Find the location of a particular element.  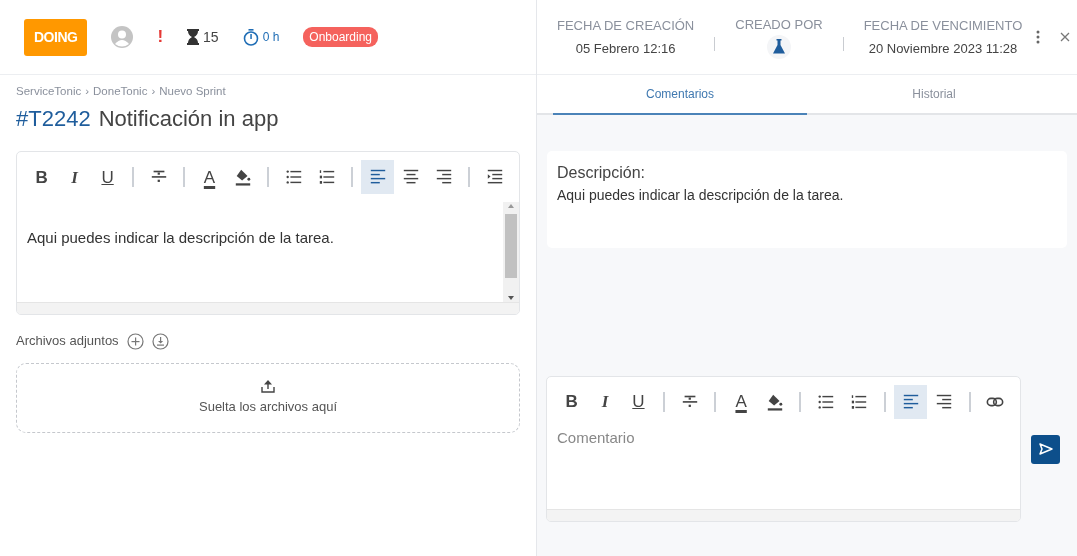

task-title: Notificación in app is located at coordinates (188, 119).